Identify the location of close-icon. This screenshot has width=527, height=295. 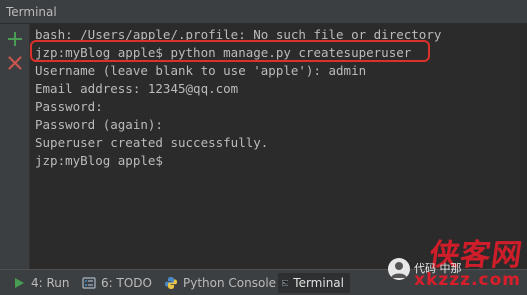
(15, 63).